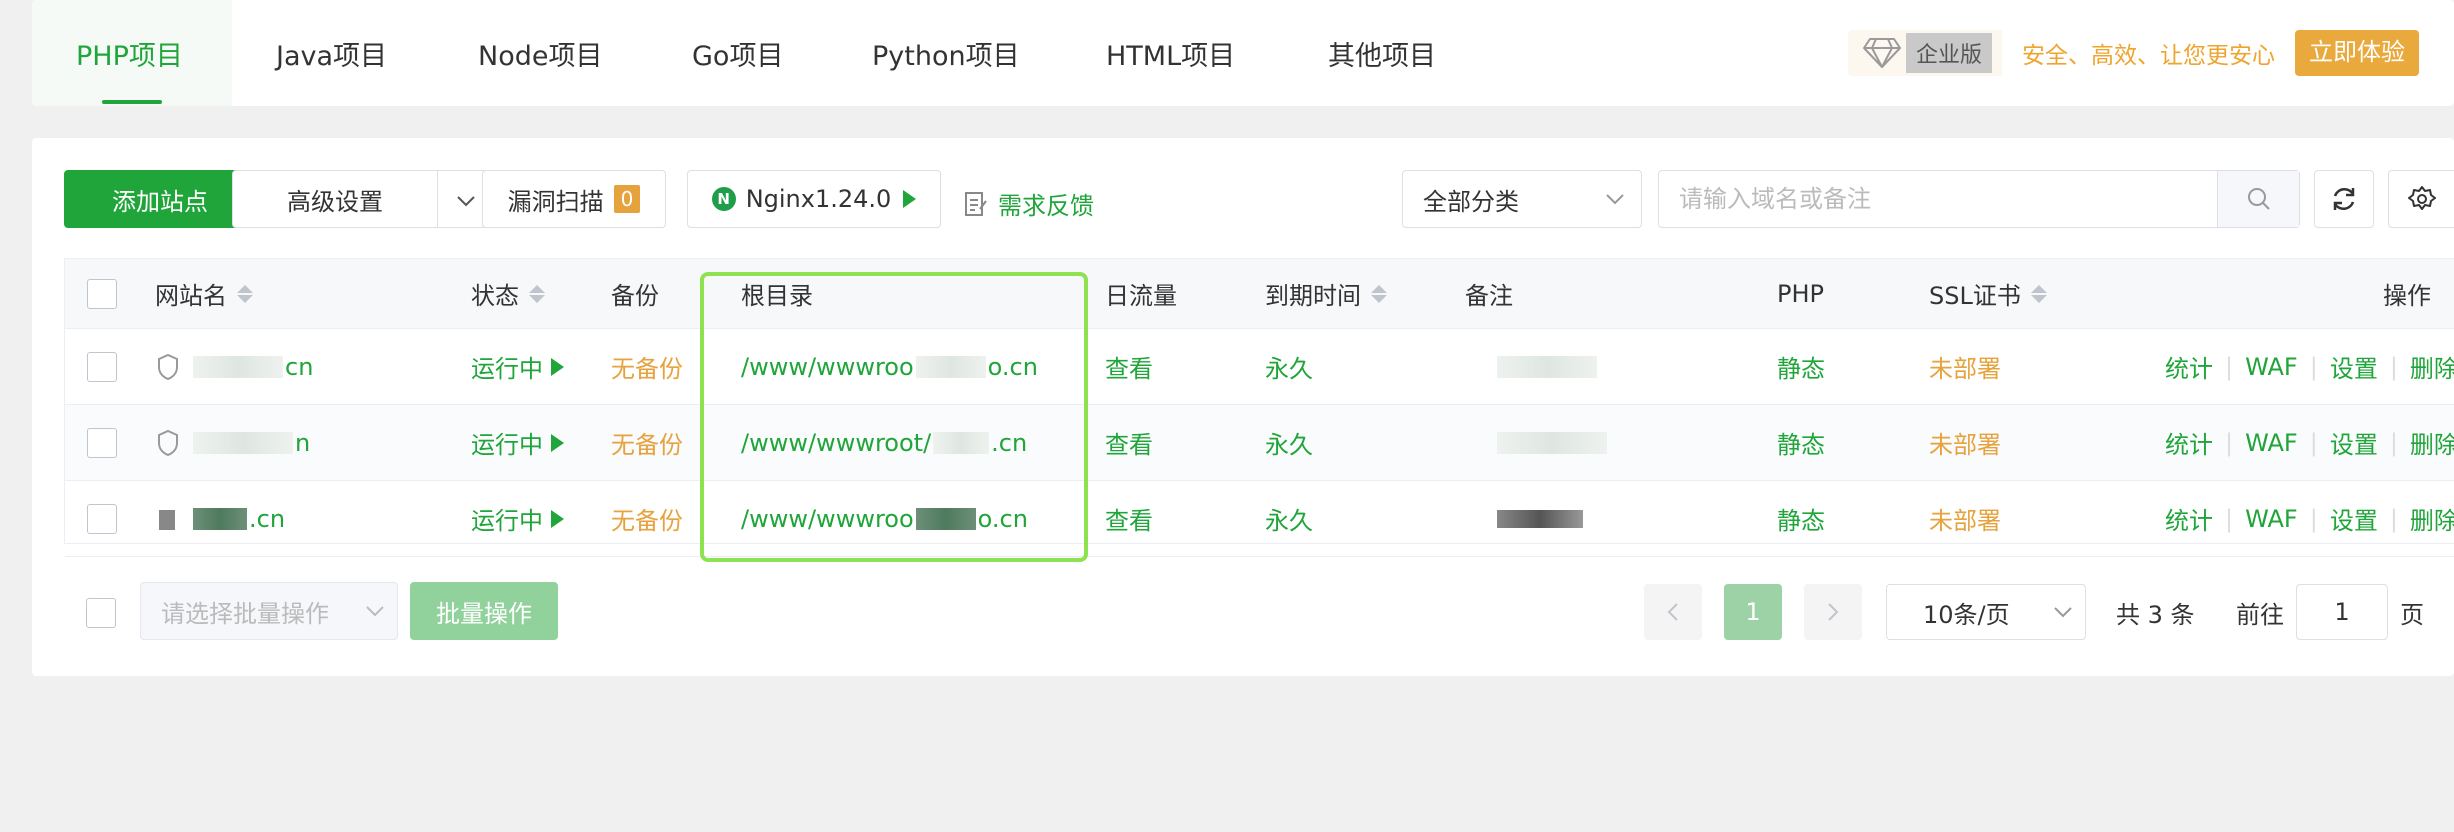  I want to click on nginx-version: Nginx1.24.0, so click(818, 199).